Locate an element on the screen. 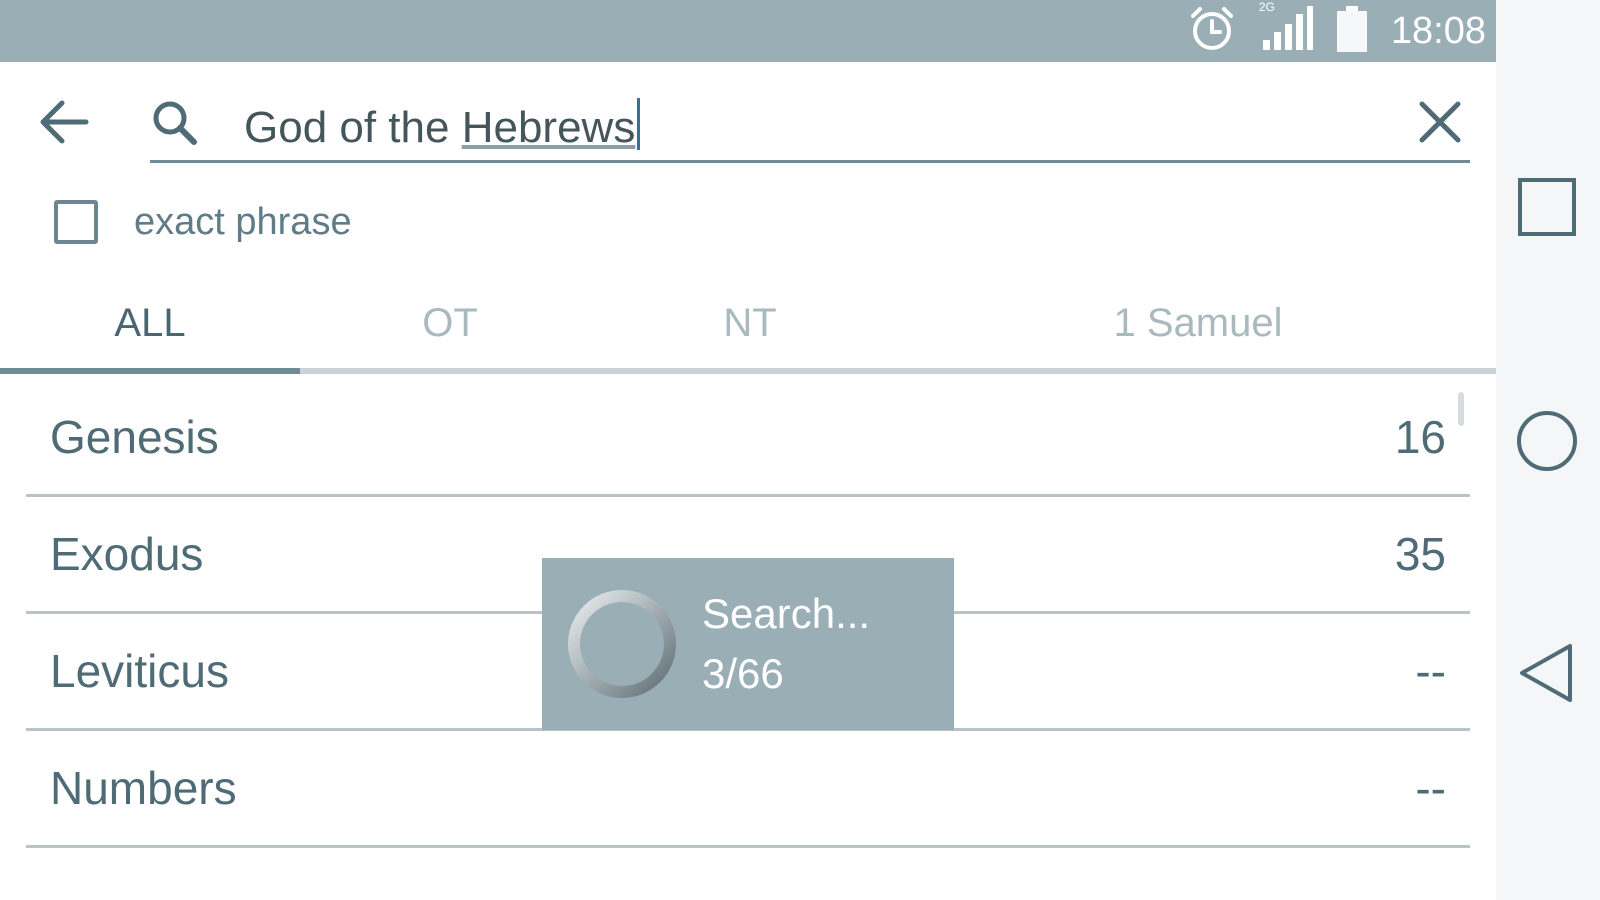 The height and width of the screenshot is (900, 1600). back-button is located at coordinates (64, 124).